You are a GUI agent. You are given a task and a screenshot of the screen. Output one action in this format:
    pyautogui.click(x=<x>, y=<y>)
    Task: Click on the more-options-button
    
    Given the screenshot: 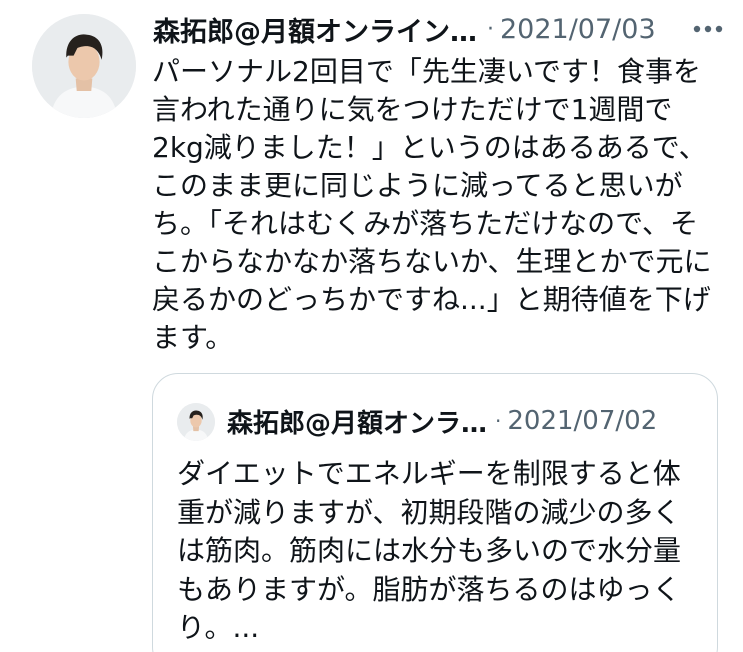 What is the action you would take?
    pyautogui.click(x=708, y=29)
    